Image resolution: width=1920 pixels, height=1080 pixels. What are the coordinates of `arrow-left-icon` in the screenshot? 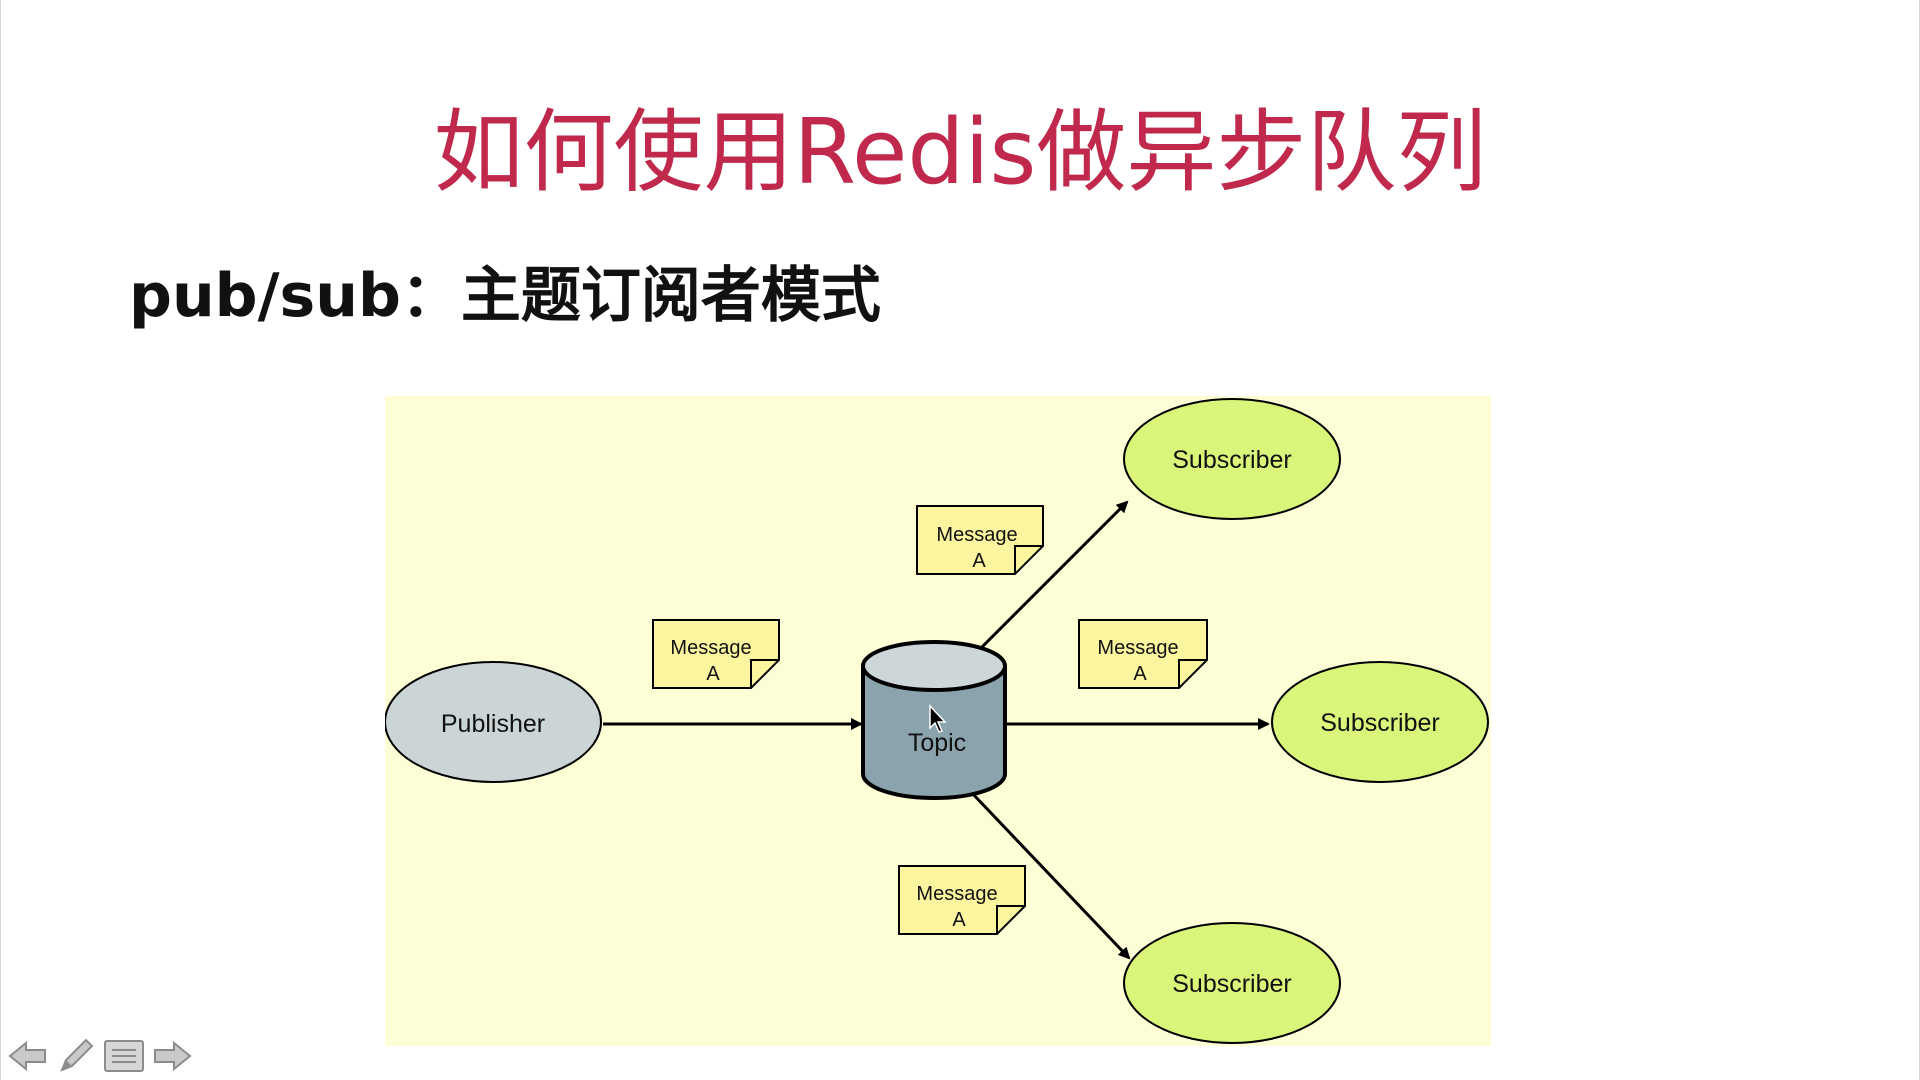 It's located at (27, 1056).